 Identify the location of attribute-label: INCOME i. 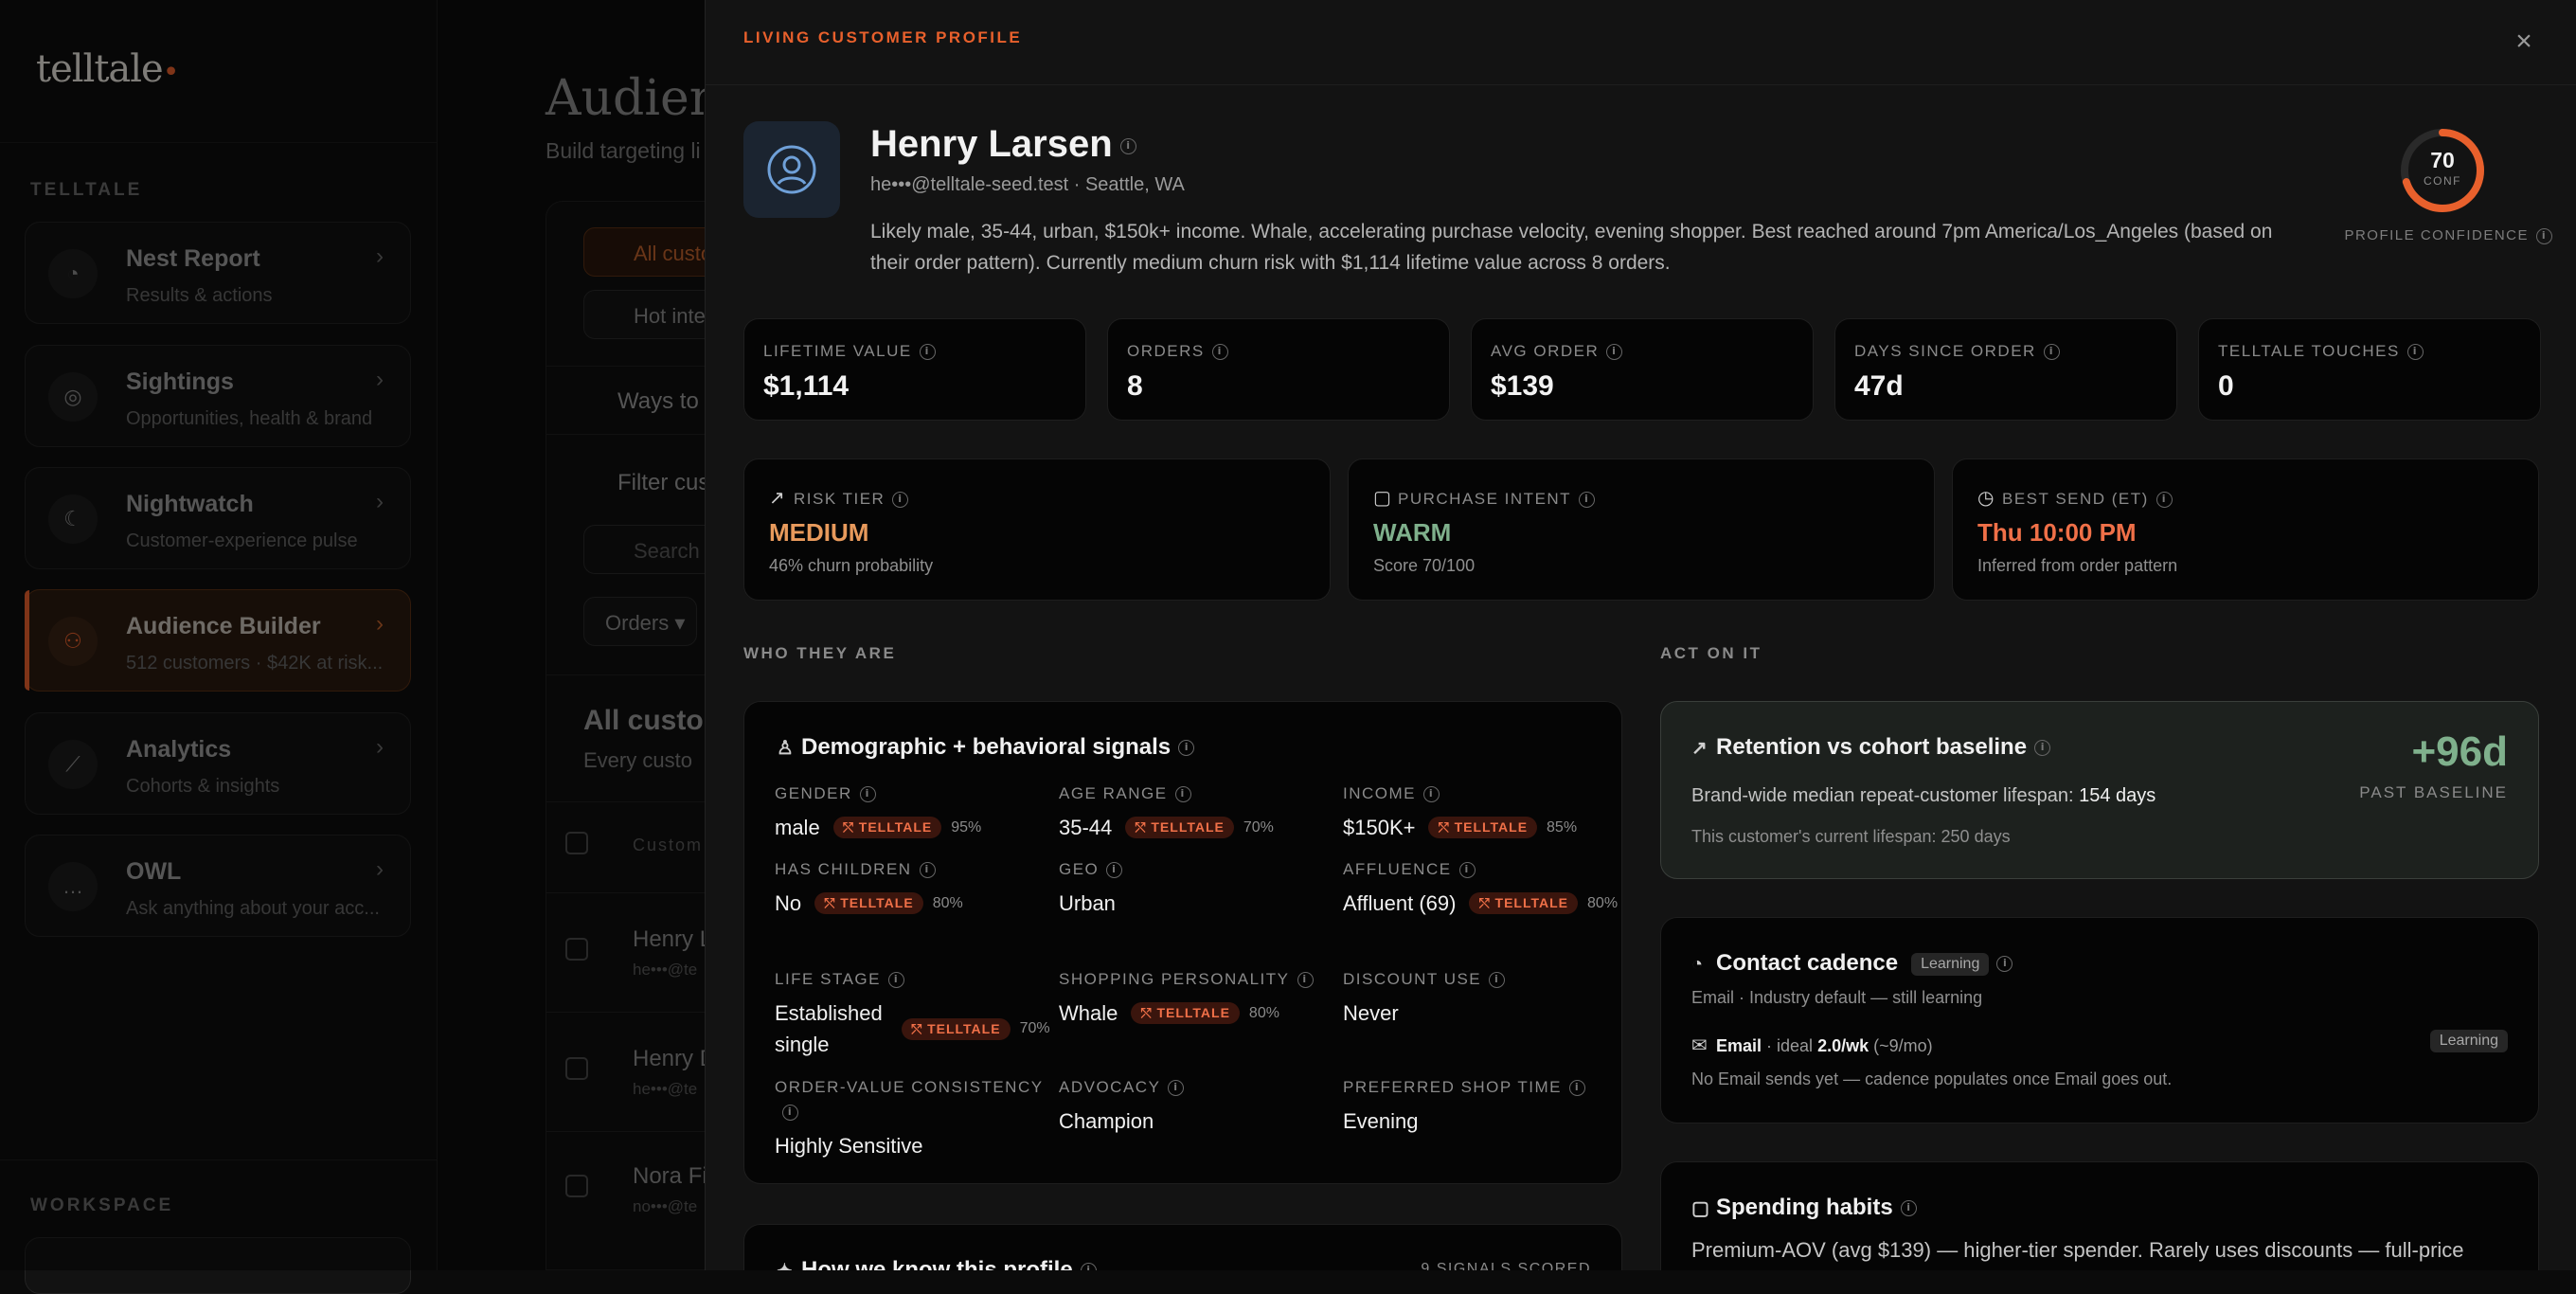
(1485, 794).